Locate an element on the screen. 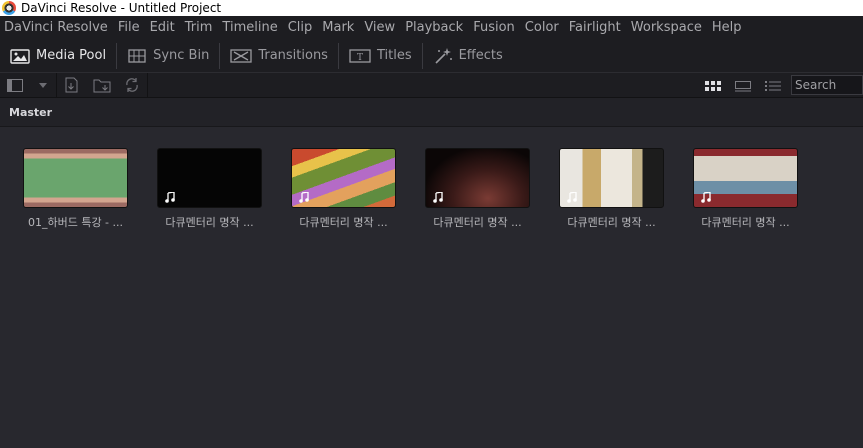 The height and width of the screenshot is (448, 863). view-mode-switcher is located at coordinates (743, 85).